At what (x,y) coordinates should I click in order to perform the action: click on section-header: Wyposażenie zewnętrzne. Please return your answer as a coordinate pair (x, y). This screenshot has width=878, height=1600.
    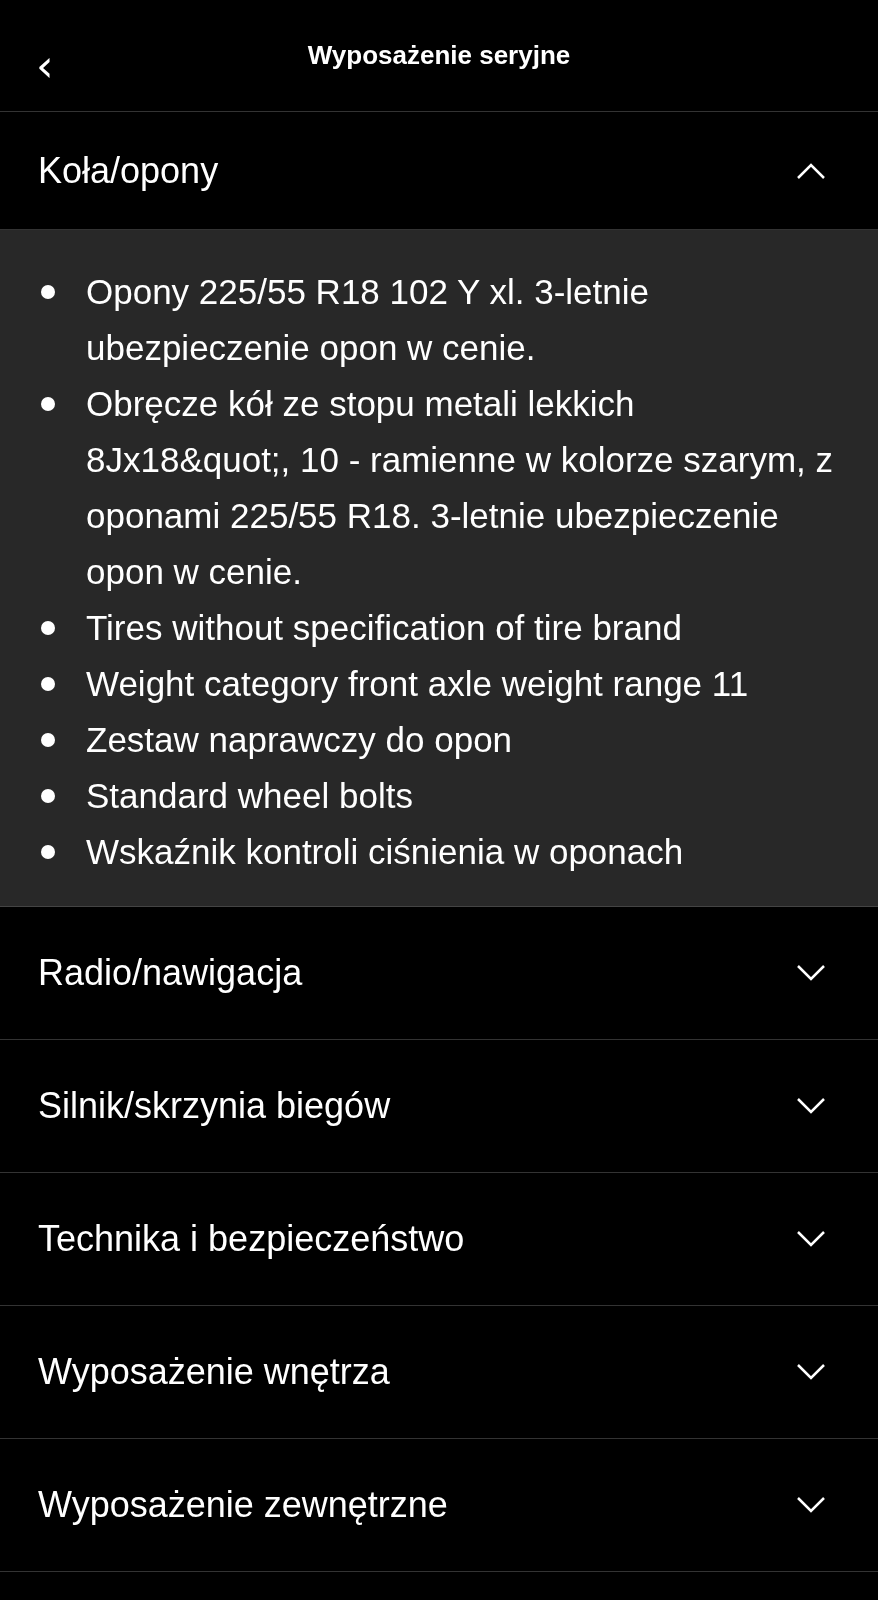
    Looking at the image, I should click on (439, 1505).